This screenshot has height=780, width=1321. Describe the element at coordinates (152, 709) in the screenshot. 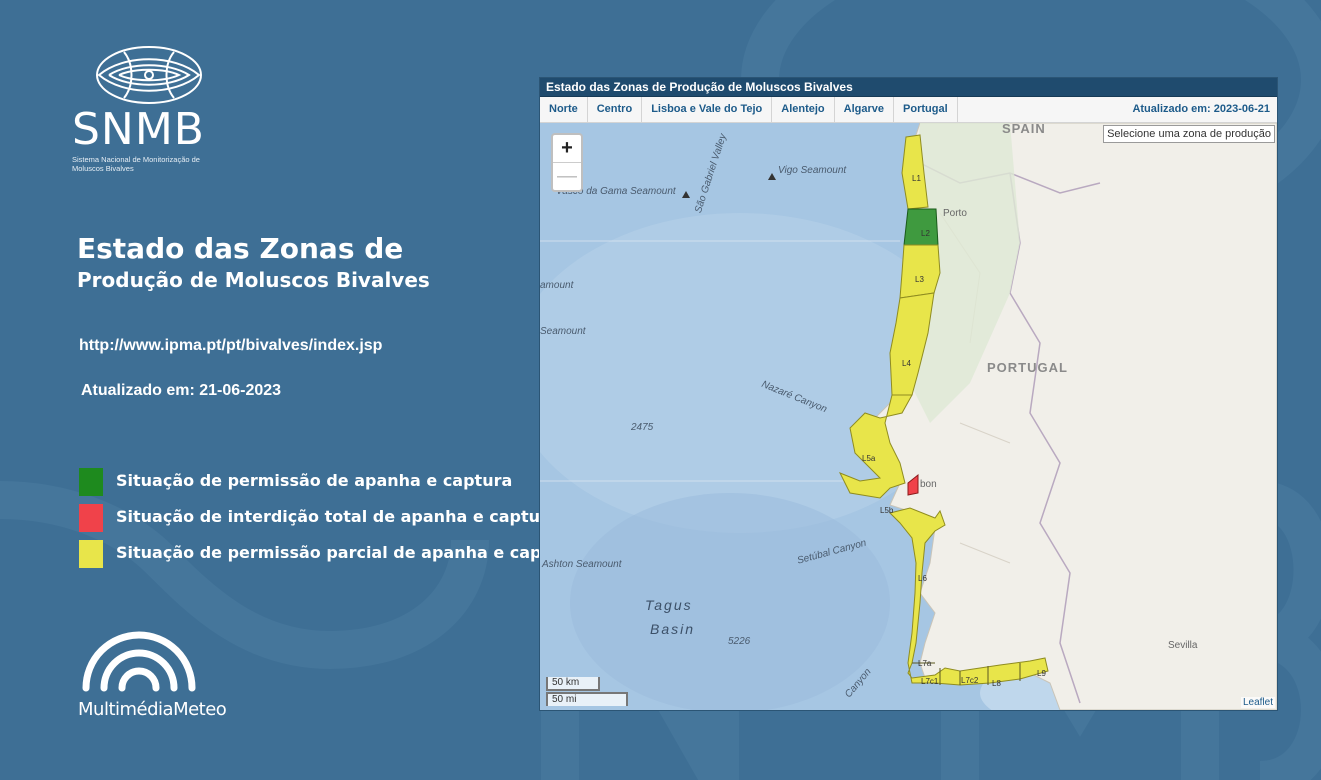

I see `multimedia-meteo-text: MultimédiaMeteo` at that location.